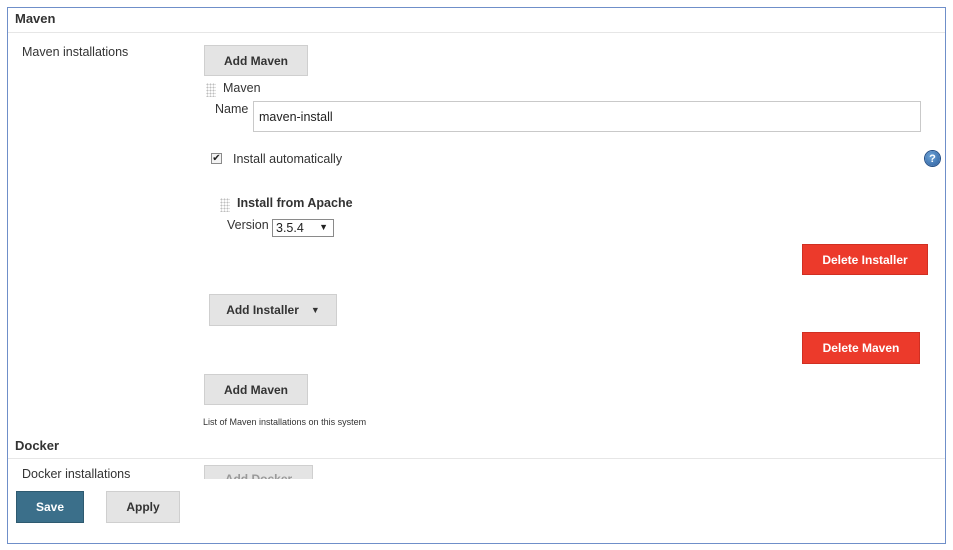  What do you see at coordinates (232, 109) in the screenshot?
I see `name-label: Name` at bounding box center [232, 109].